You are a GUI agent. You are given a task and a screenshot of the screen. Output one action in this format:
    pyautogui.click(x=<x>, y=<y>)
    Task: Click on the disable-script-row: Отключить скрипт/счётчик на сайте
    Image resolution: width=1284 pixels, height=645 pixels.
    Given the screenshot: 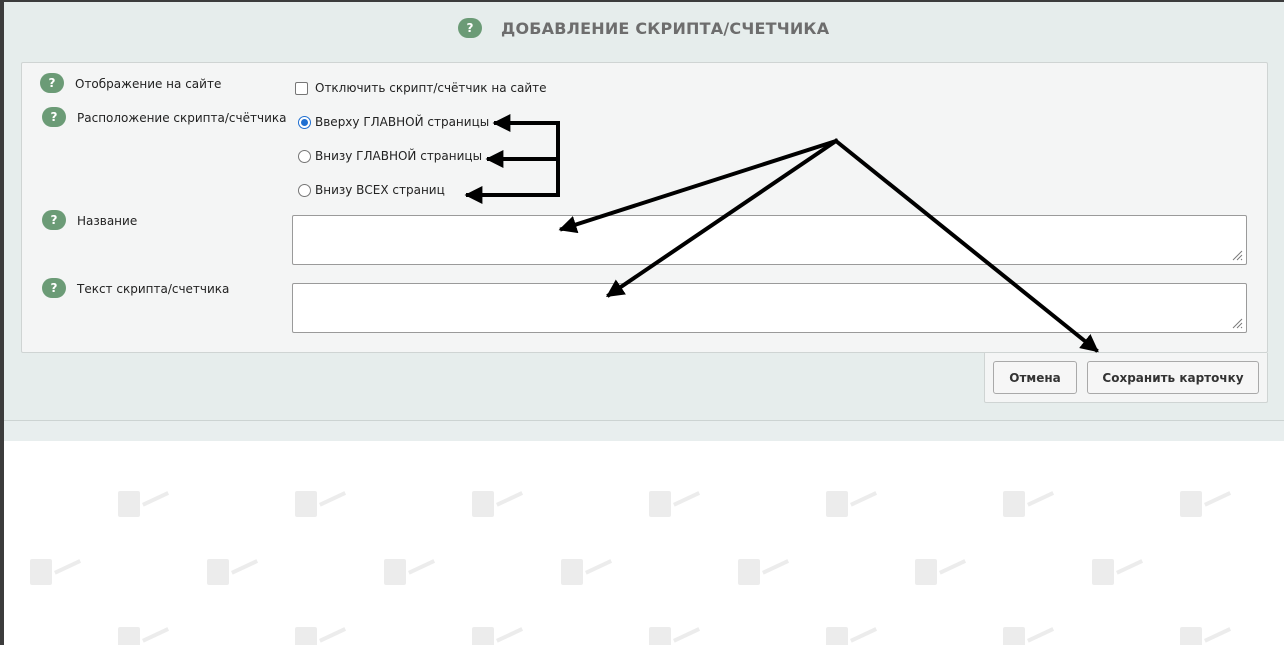 What is the action you would take?
    pyautogui.click(x=421, y=88)
    